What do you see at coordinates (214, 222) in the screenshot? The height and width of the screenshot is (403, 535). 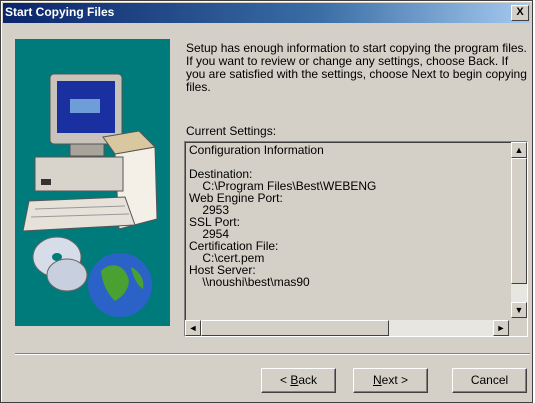 I see `settings-line: SSL Port:` at bounding box center [214, 222].